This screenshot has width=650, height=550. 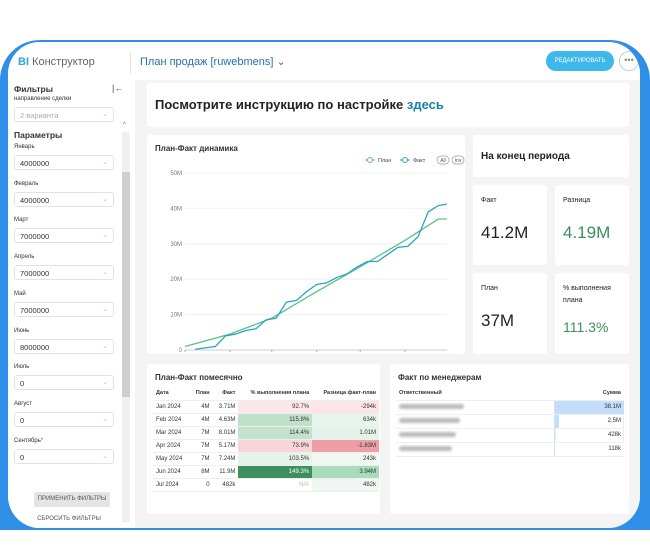 What do you see at coordinates (171, 433) in the screenshot?
I see `table-cell: Mar 2024` at bounding box center [171, 433].